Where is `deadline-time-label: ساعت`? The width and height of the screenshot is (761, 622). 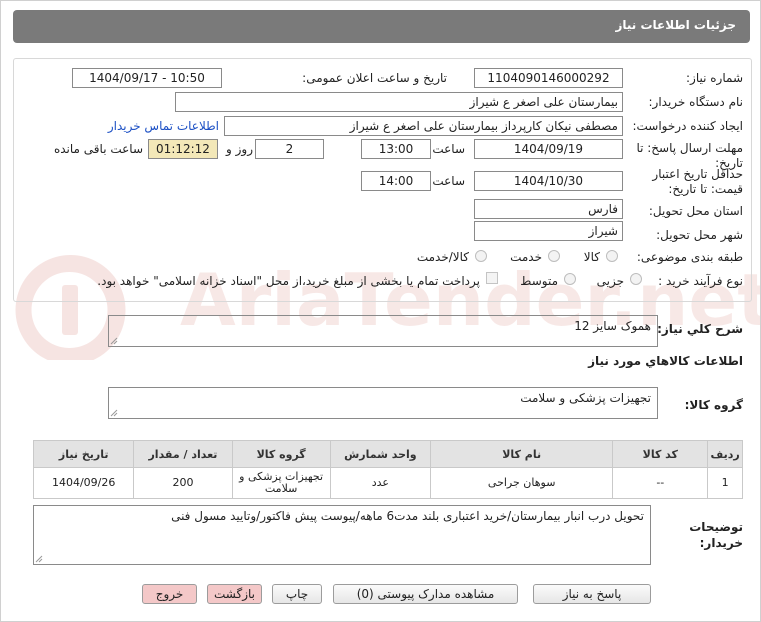
deadline-time-label: ساعت is located at coordinates (448, 149).